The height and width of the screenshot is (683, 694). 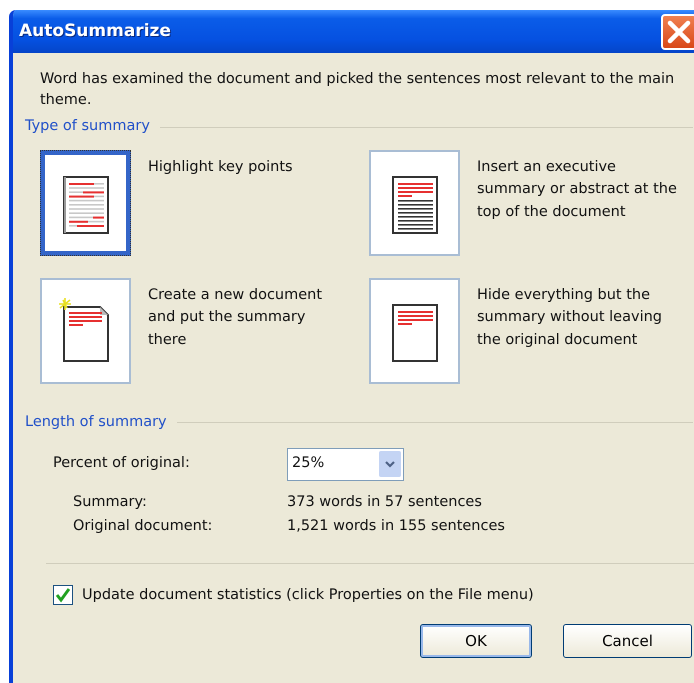 I want to click on close-icon, so click(x=679, y=32).